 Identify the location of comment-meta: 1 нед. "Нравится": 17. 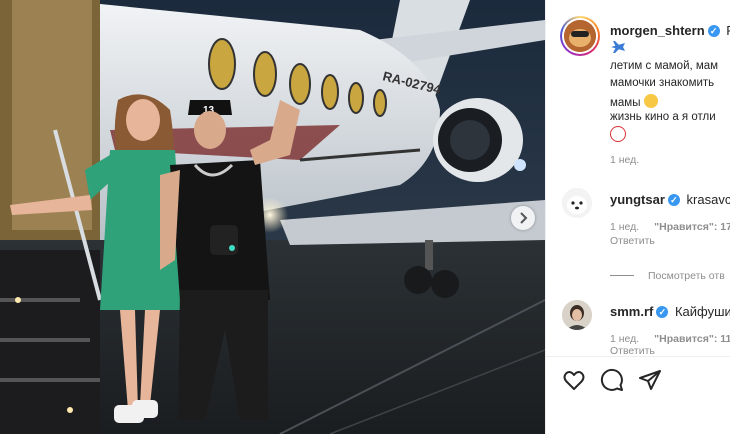
(670, 227).